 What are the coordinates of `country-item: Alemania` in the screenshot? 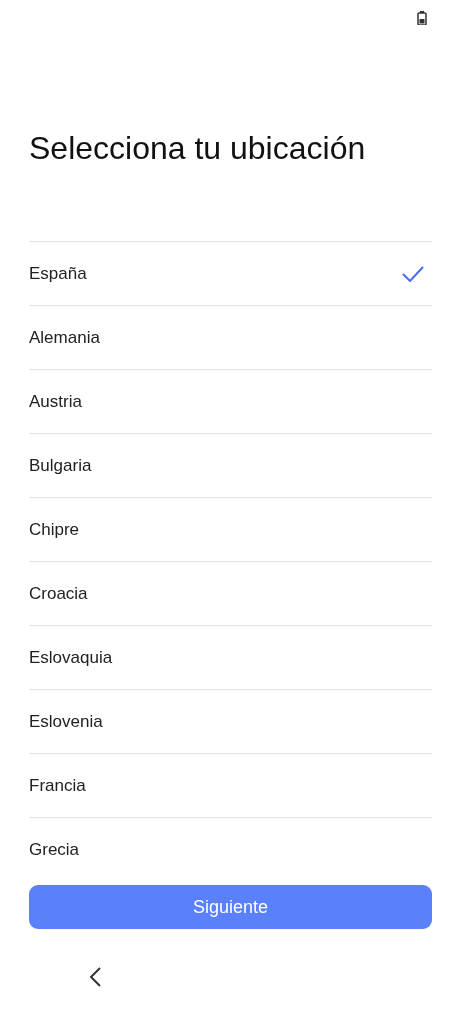 It's located at (230, 337).